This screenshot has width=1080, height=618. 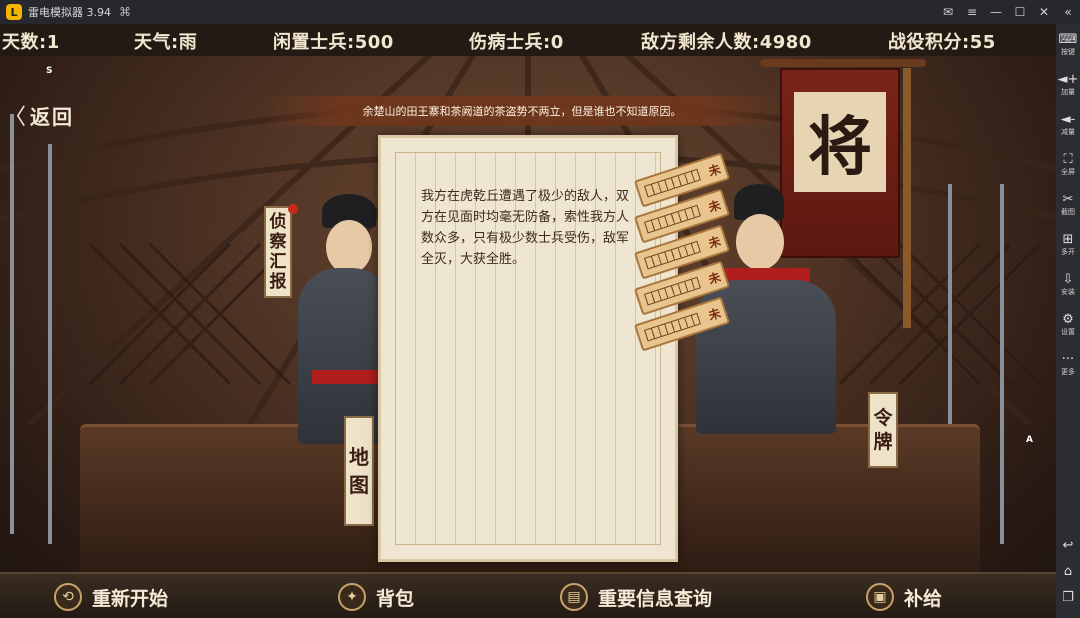 I want to click on fullscreen-icon: ⛶, so click(x=1068, y=159).